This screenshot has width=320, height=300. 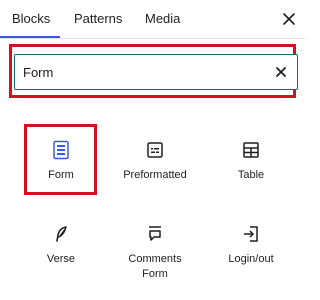 What do you see at coordinates (251, 234) in the screenshot?
I see `login-icon` at bounding box center [251, 234].